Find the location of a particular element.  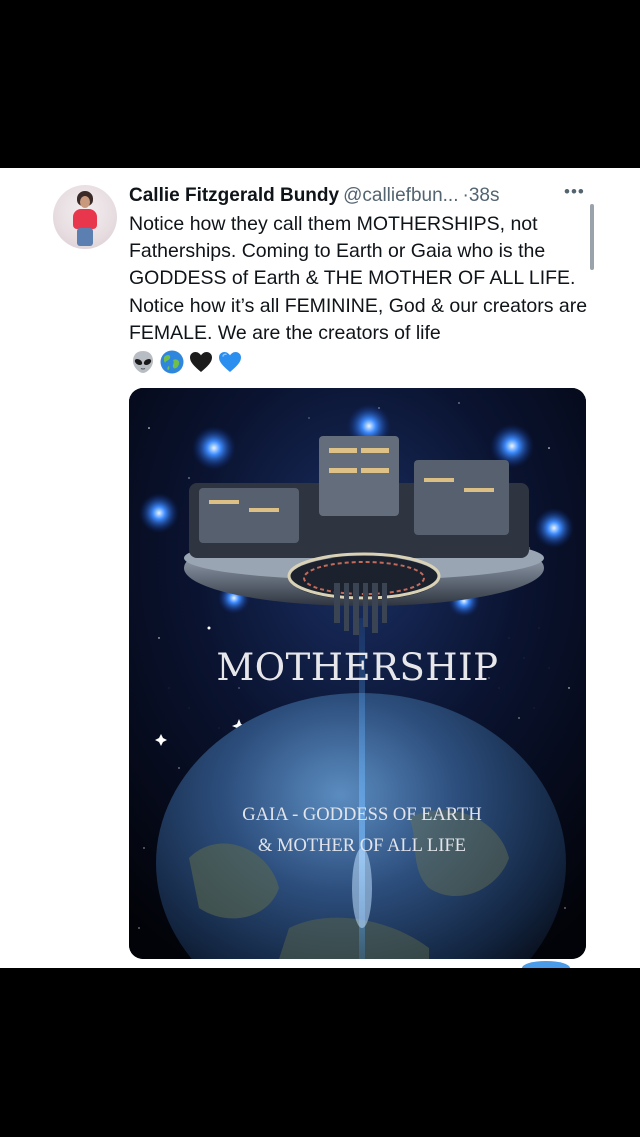

avatar is located at coordinates (85, 217).